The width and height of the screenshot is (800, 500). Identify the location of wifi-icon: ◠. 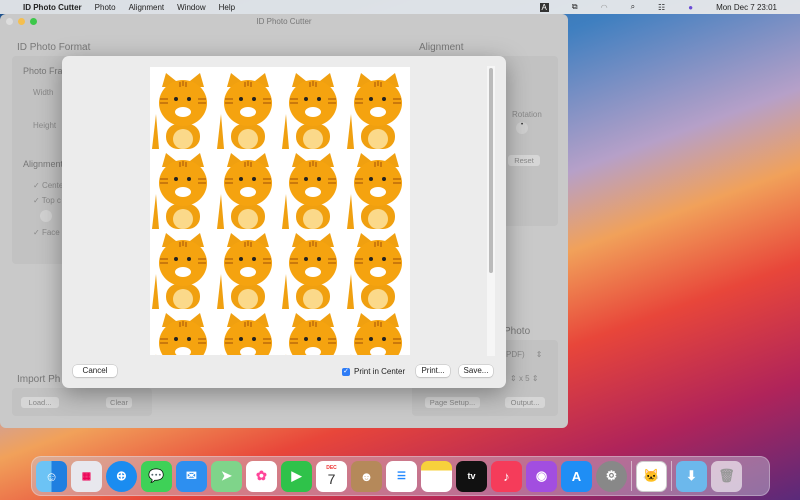
(604, 7).